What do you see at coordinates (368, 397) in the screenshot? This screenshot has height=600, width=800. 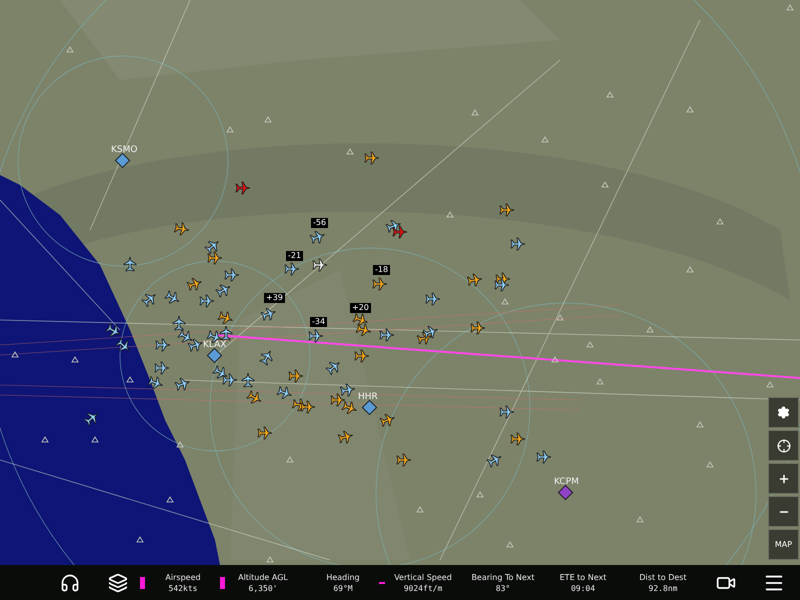 I see `airport-label: HHR` at bounding box center [368, 397].